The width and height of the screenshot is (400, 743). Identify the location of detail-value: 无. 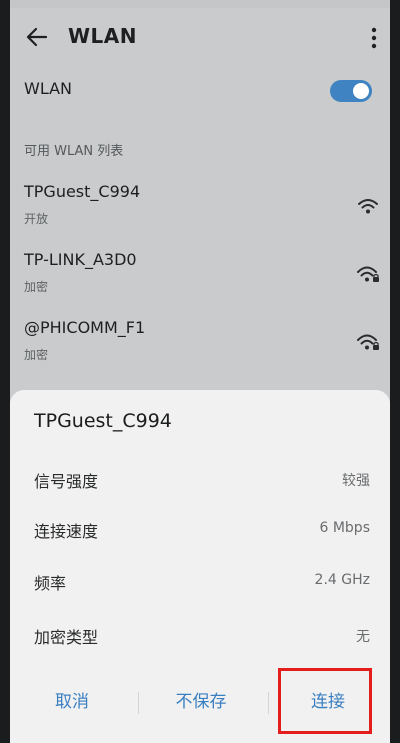
(363, 637).